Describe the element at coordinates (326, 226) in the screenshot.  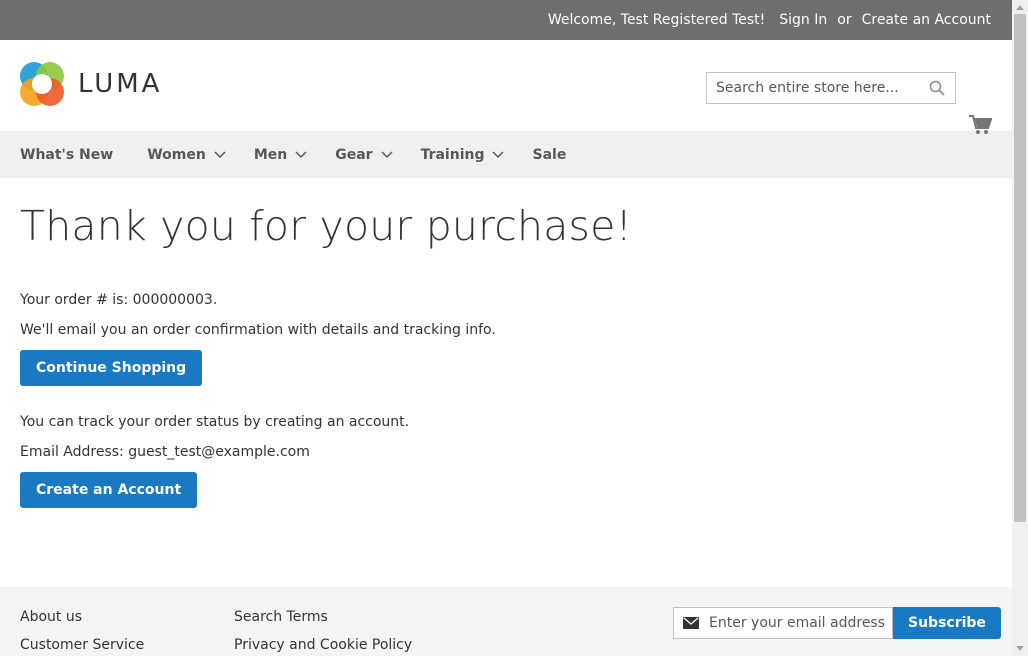
I see `page-title: Thank you for your purchase!` at that location.